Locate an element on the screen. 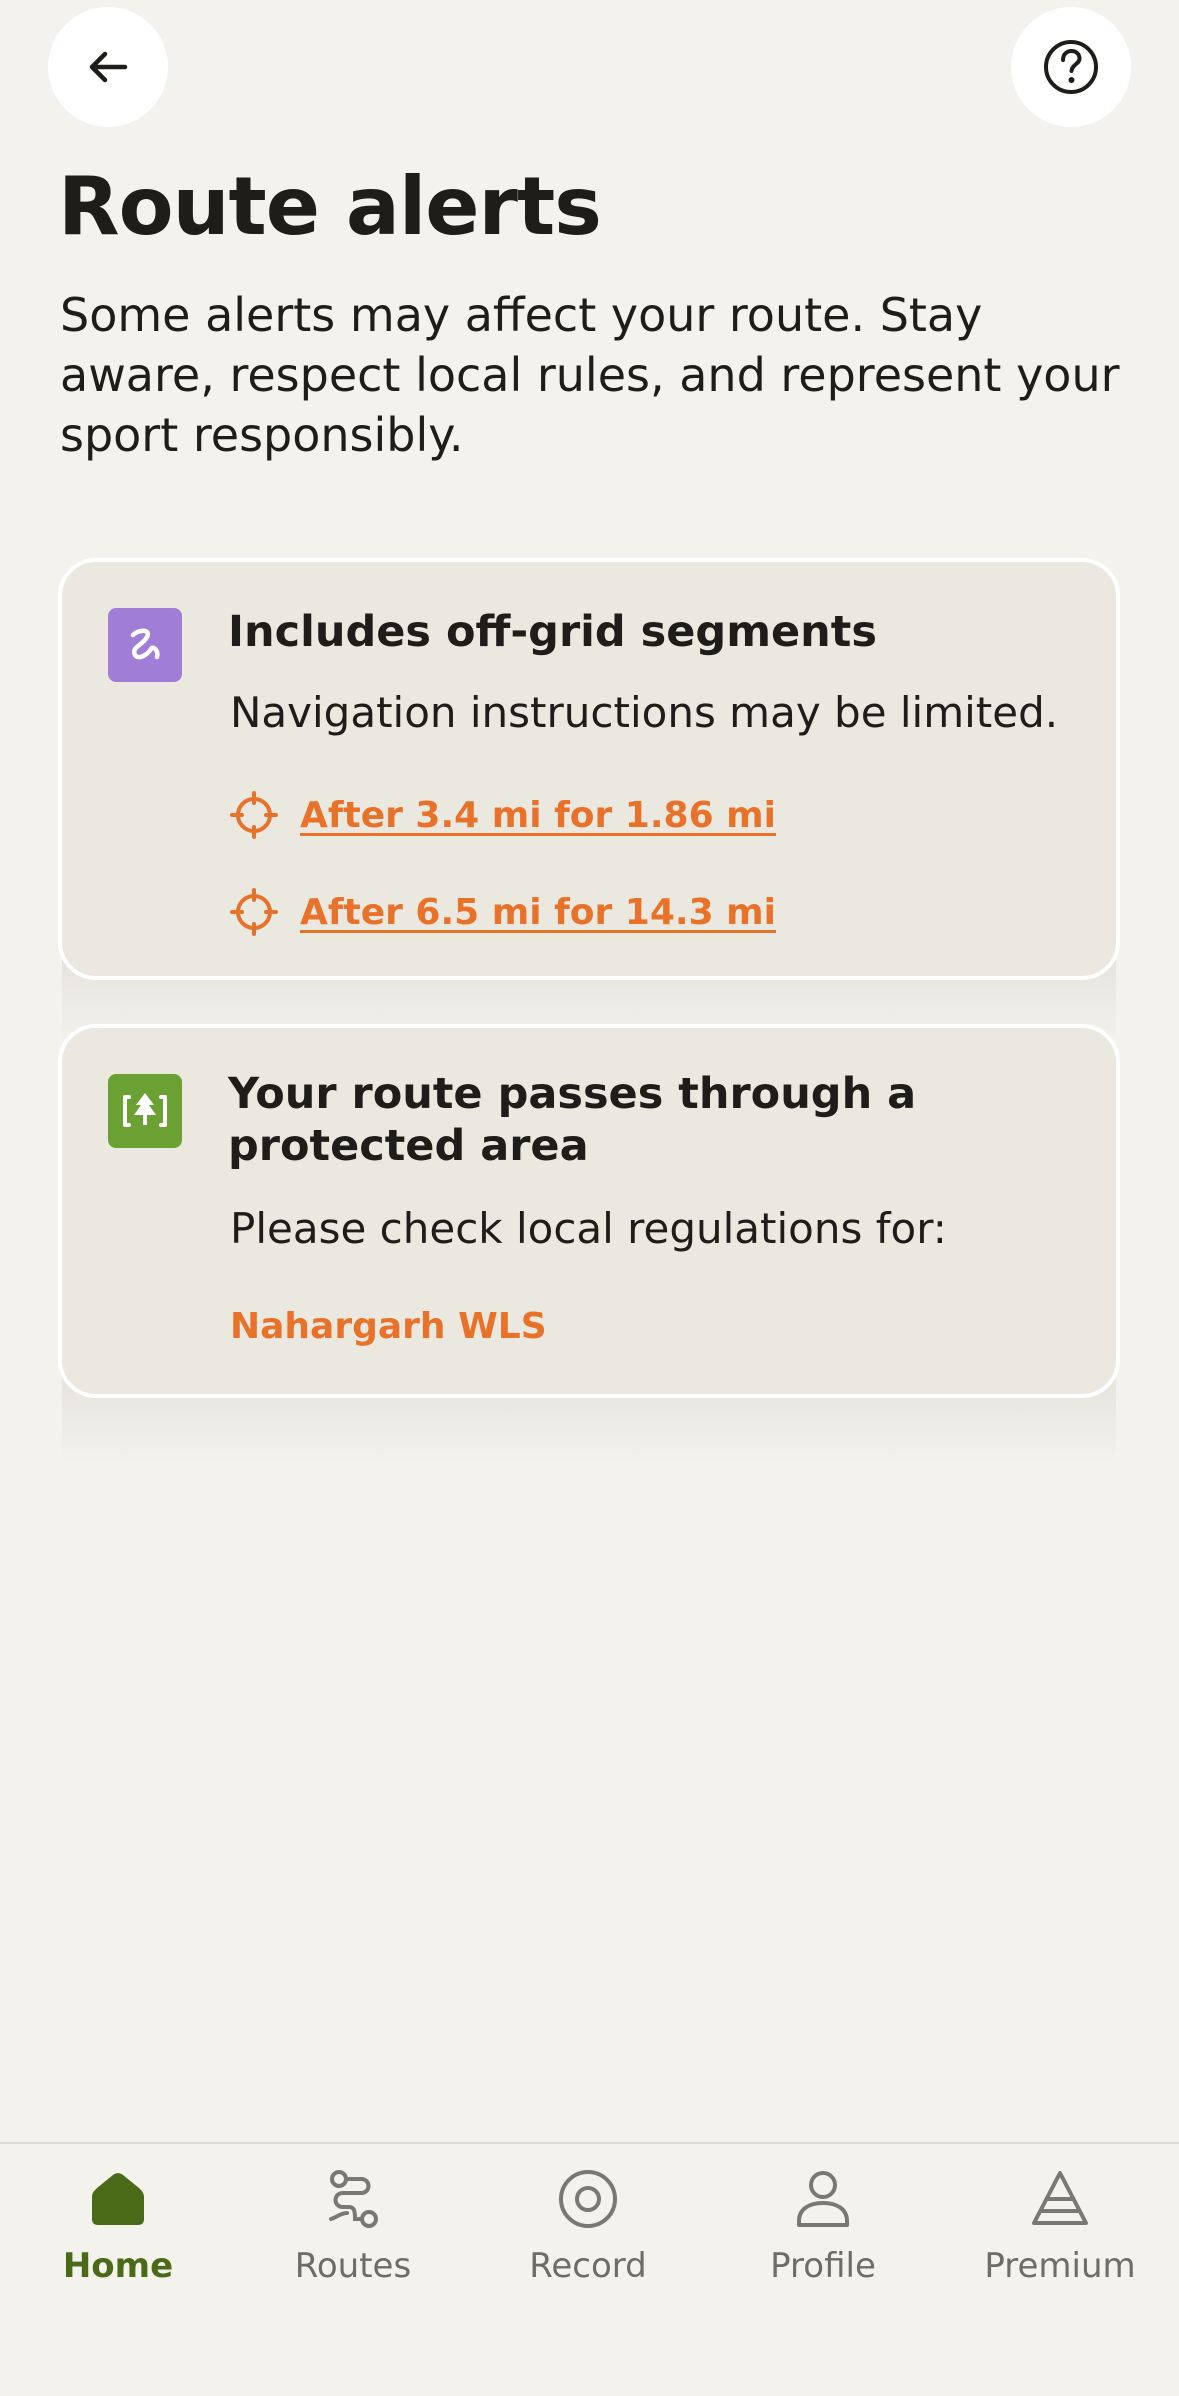  nav-label: Home is located at coordinates (118, 2266).